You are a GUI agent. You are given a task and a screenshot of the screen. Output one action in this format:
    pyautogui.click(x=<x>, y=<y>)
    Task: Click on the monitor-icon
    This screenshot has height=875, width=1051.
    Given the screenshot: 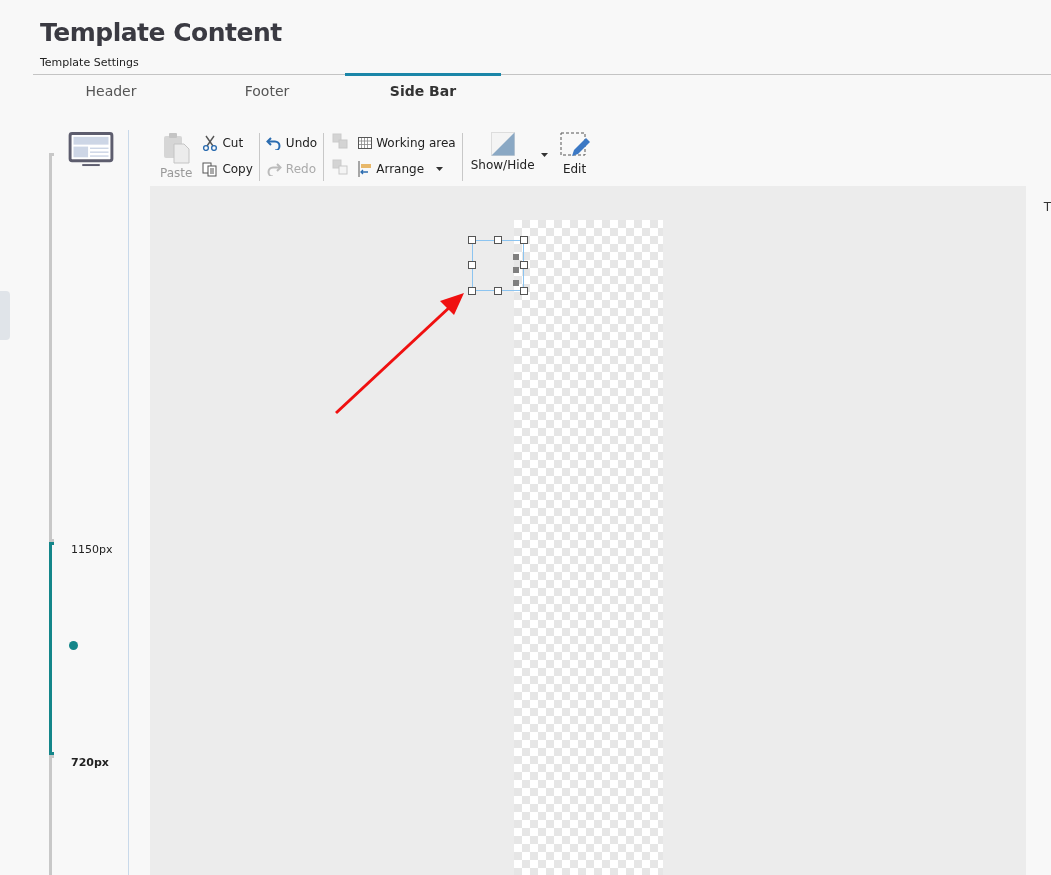 What is the action you would take?
    pyautogui.click(x=91, y=149)
    